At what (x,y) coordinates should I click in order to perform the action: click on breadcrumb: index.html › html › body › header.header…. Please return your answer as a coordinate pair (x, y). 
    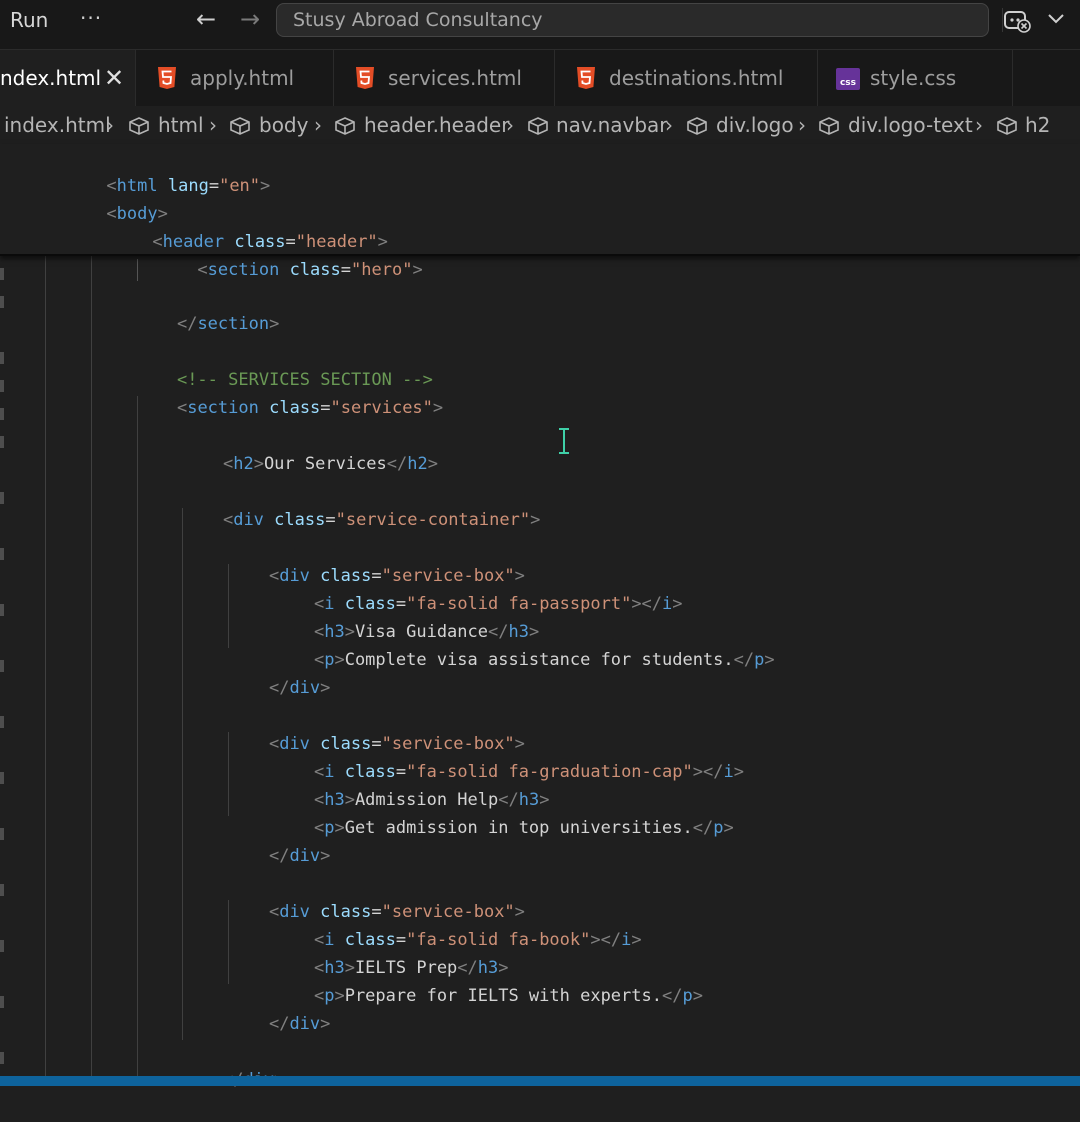
    Looking at the image, I should click on (540, 125).